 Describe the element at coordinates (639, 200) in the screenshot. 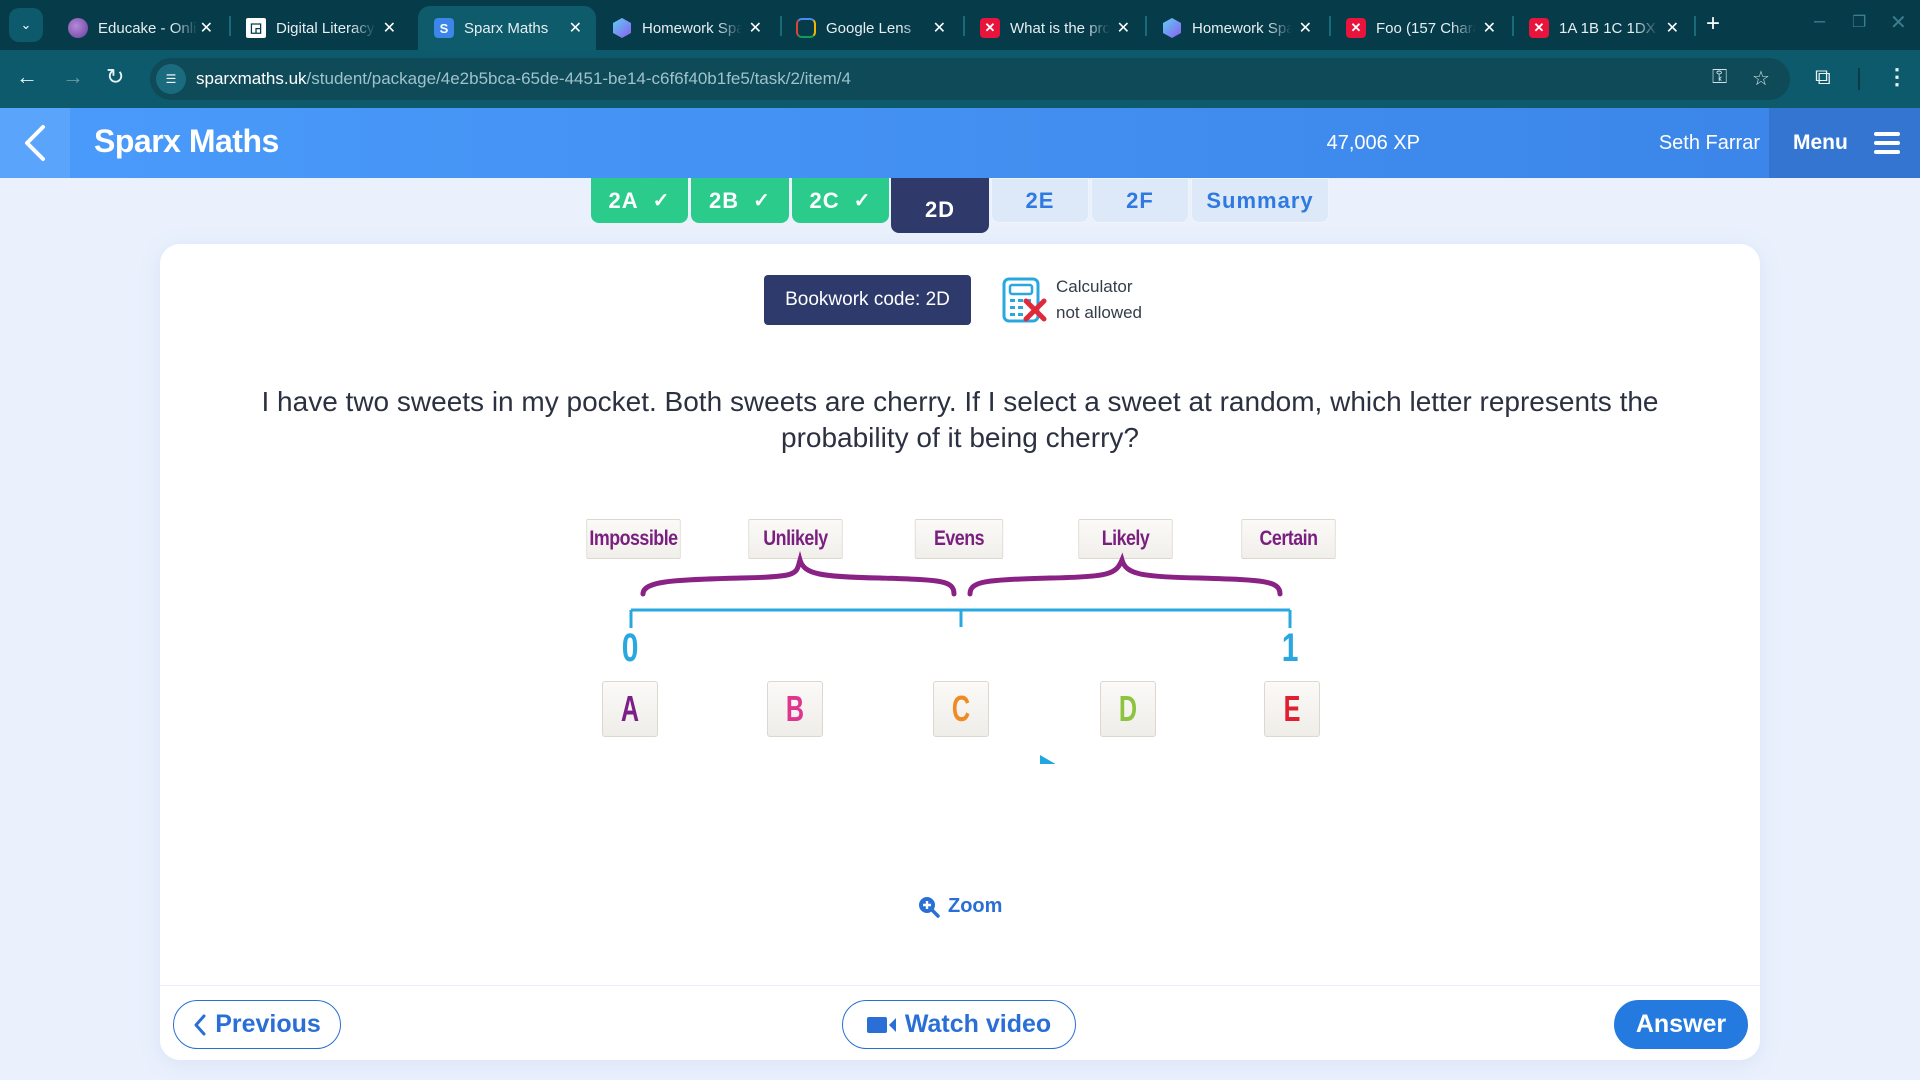

I see `task-tab-2a: 2A ✓` at that location.